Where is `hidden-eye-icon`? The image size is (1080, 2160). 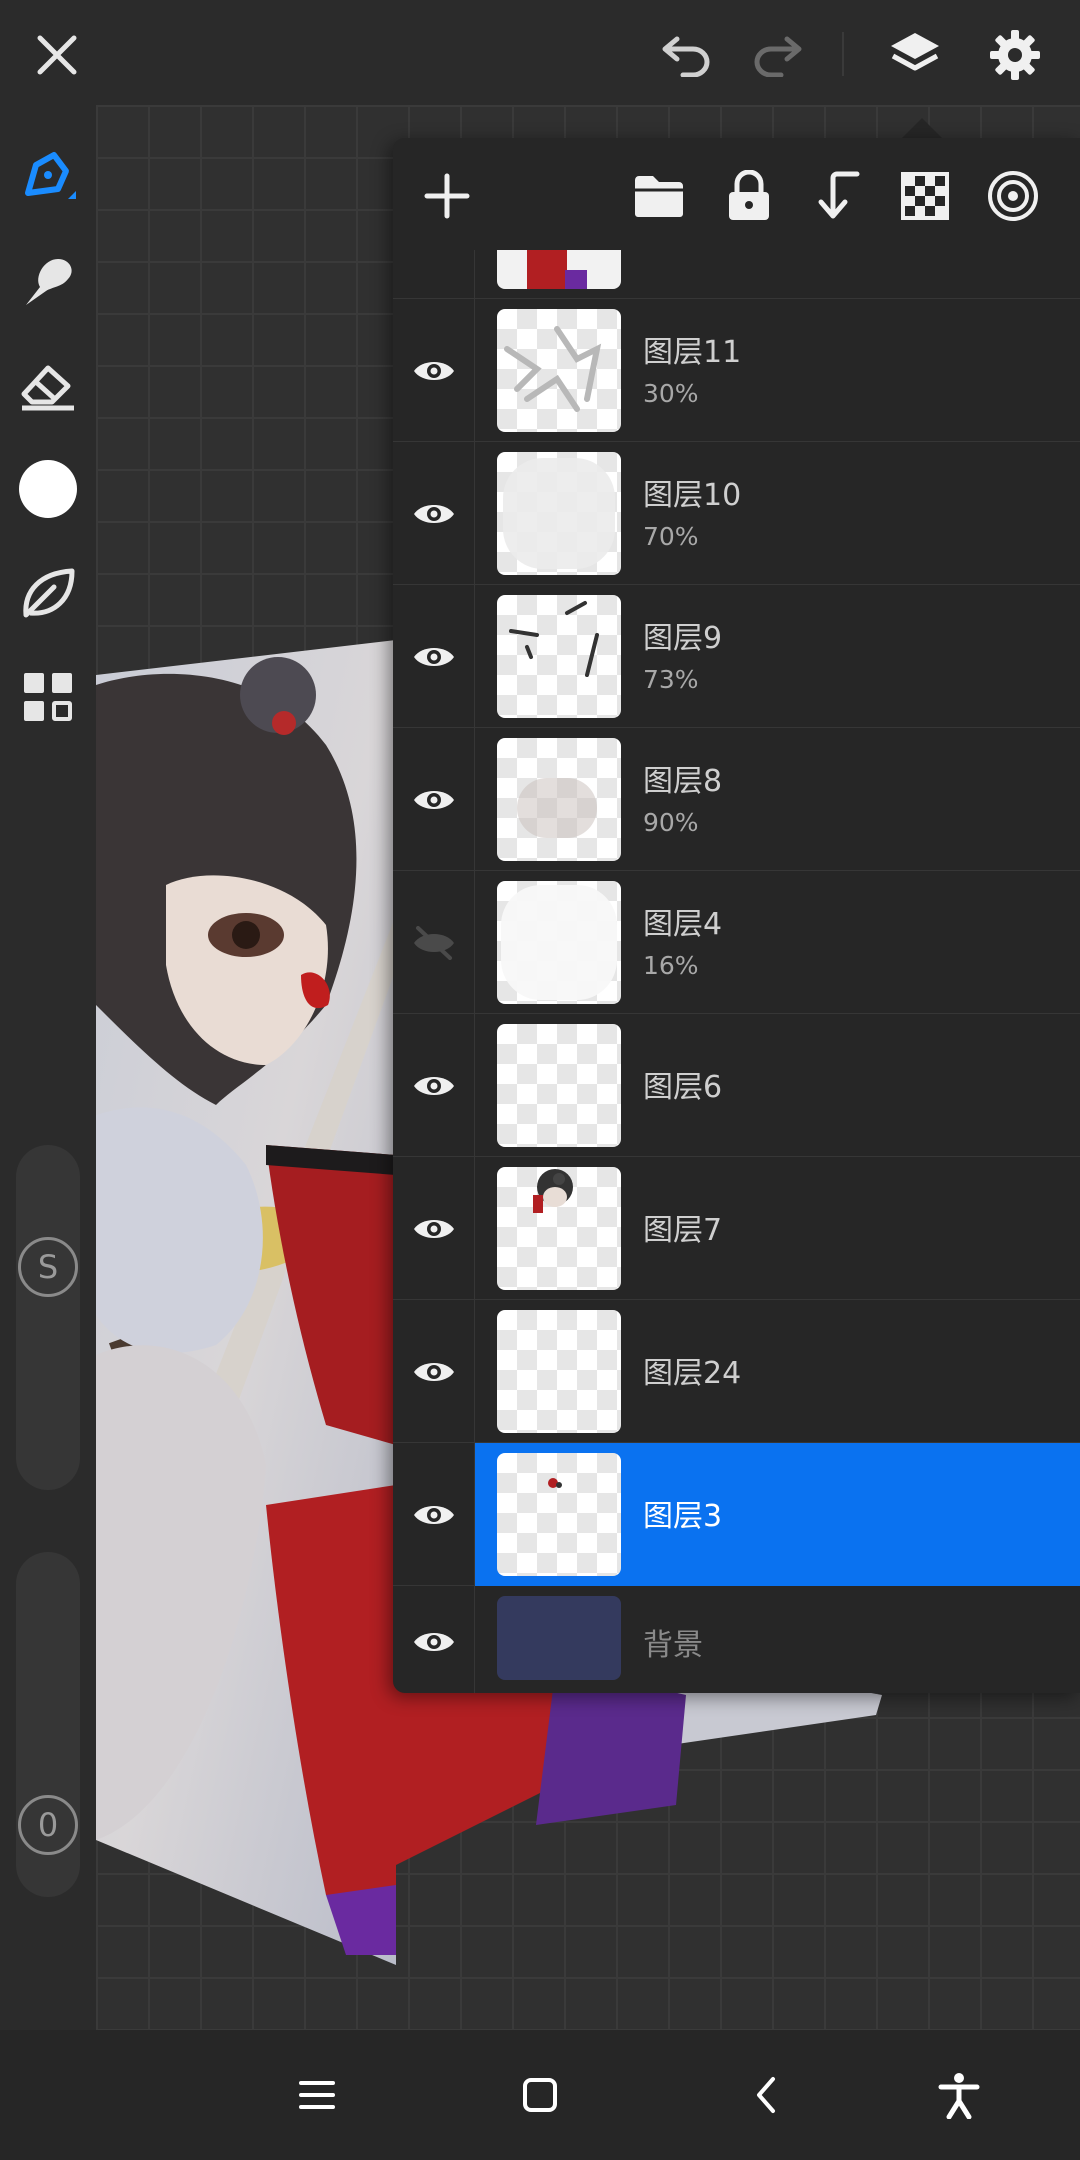
hidden-eye-icon is located at coordinates (434, 942).